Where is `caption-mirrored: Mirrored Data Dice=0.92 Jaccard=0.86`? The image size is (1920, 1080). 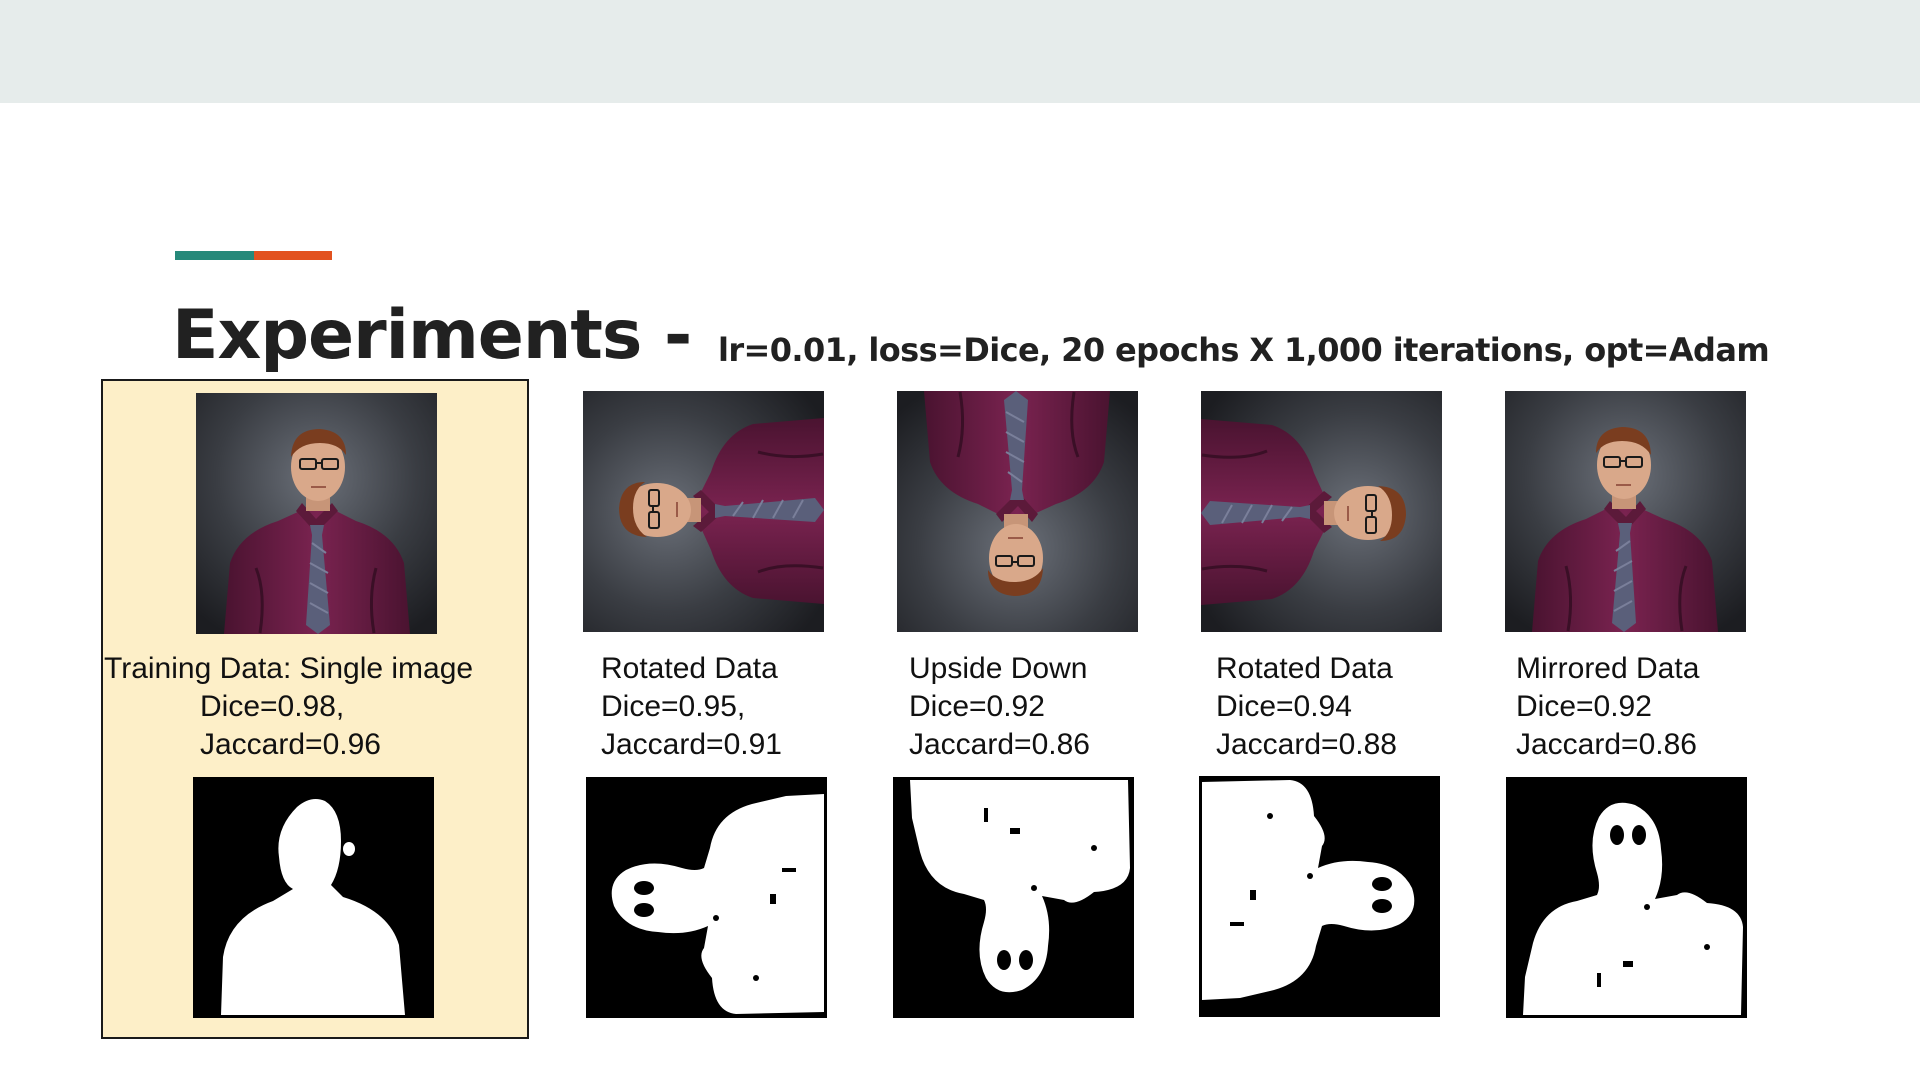
caption-mirrored: Mirrored Data Dice=0.92 Jaccard=0.86 is located at coordinates (1607, 707).